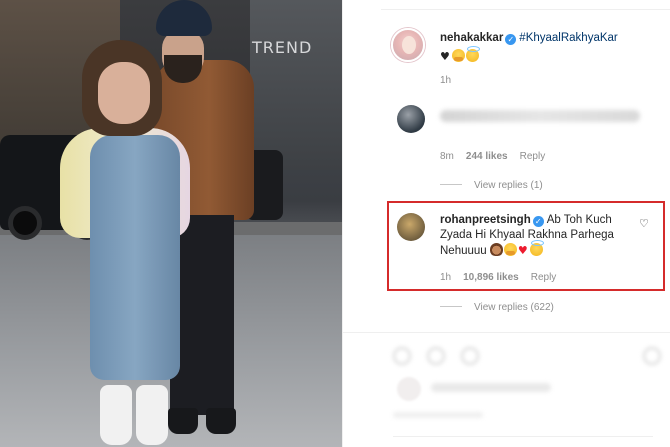 The width and height of the screenshot is (670, 447). Describe the element at coordinates (491, 387) in the screenshot. I see `blurred-likes-text` at that location.